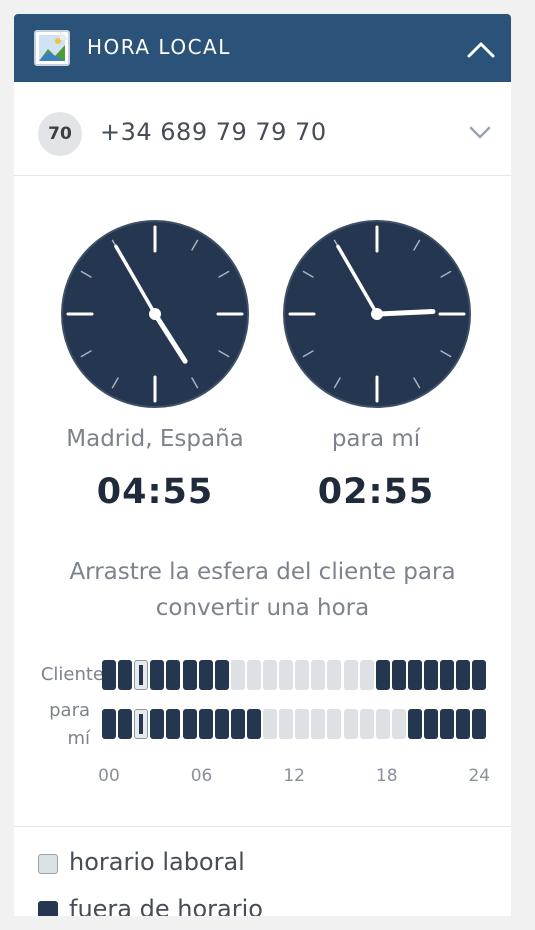 The height and width of the screenshot is (930, 535). I want to click on hour-tick-label: 18, so click(386, 776).